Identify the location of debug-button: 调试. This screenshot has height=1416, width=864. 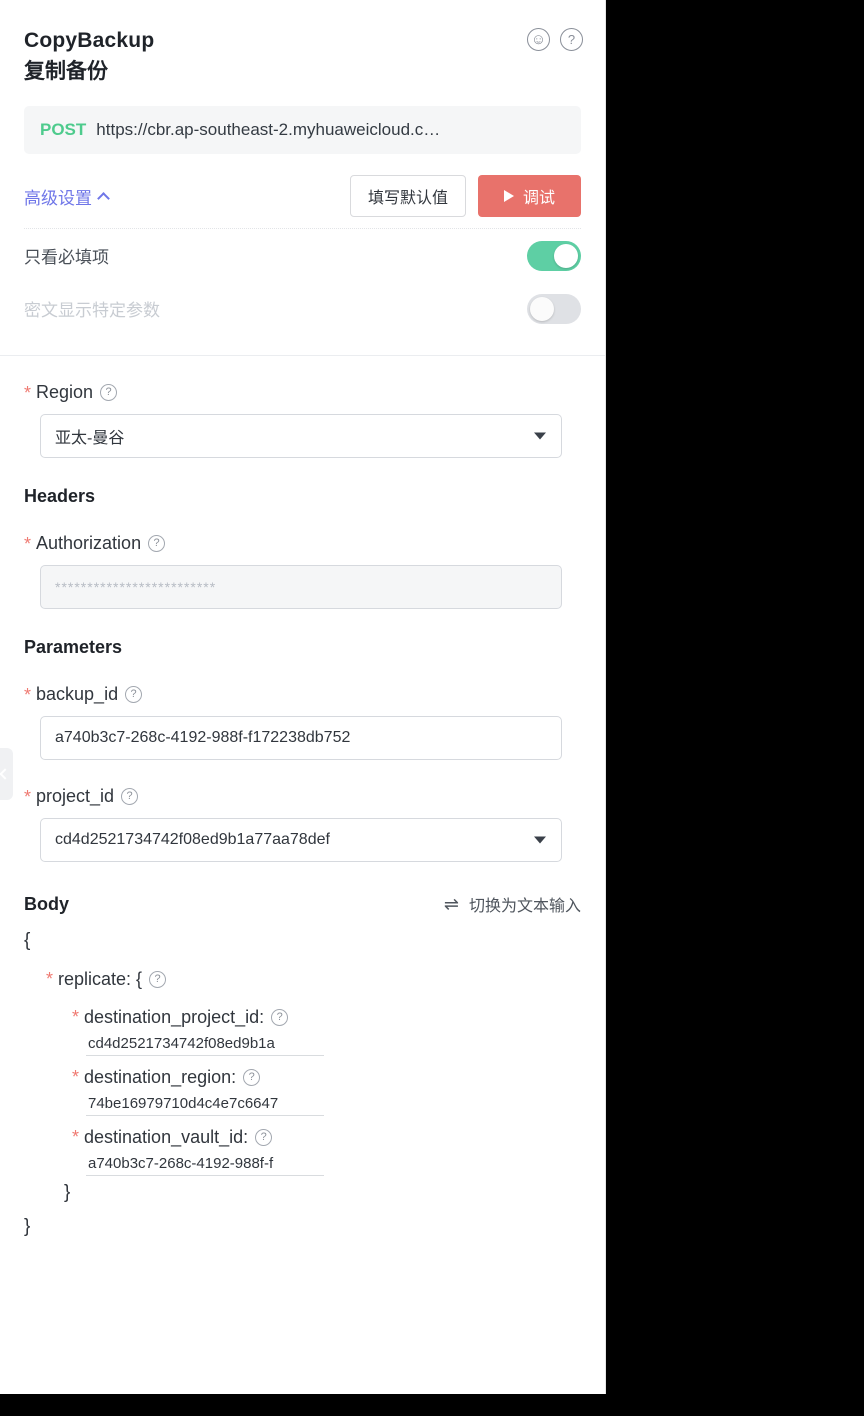
(529, 196).